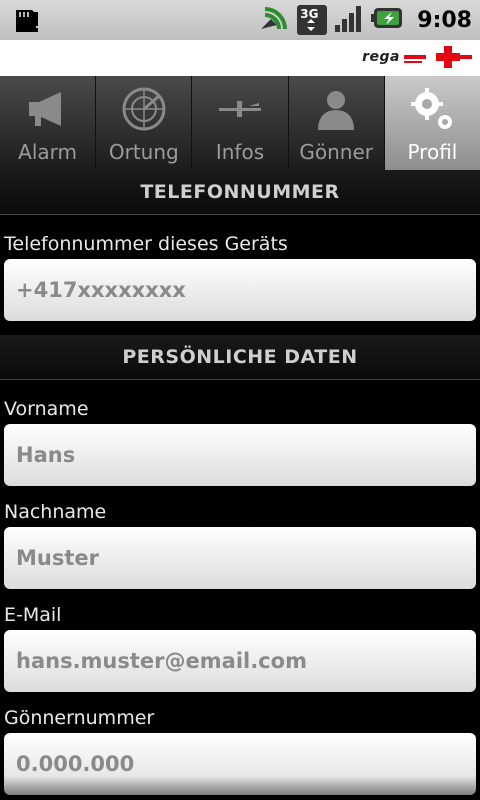  I want to click on gear-icon, so click(432, 109).